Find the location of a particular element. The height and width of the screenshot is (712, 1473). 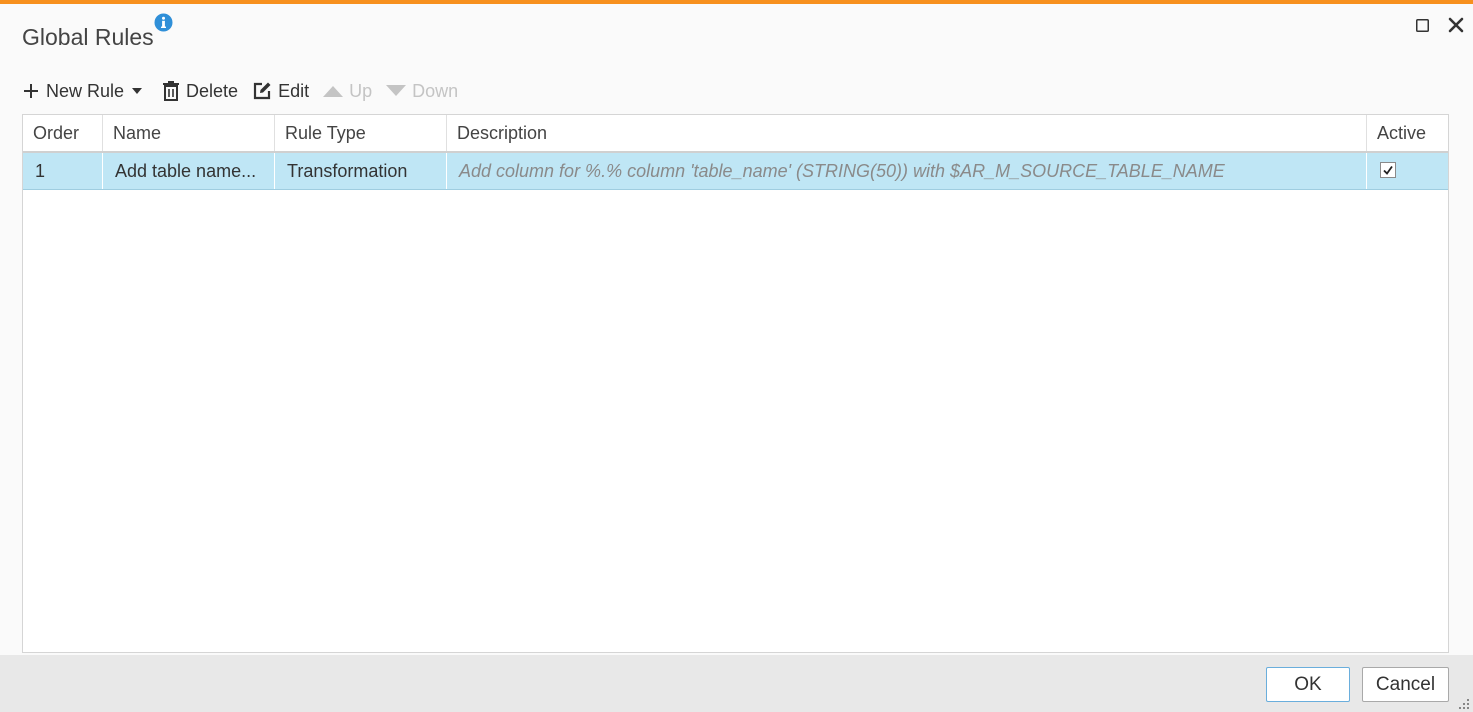

triangle-down-icon is located at coordinates (396, 90).